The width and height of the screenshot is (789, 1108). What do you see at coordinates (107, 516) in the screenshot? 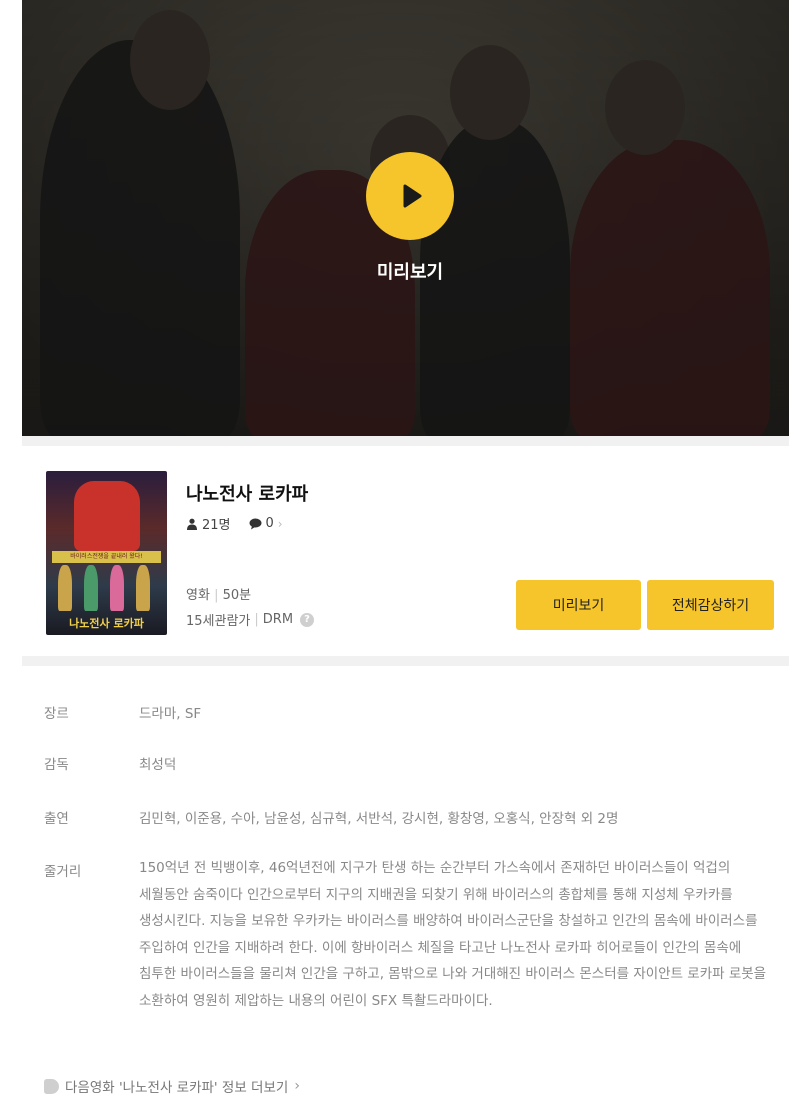
I see `poster-robot-art` at bounding box center [107, 516].